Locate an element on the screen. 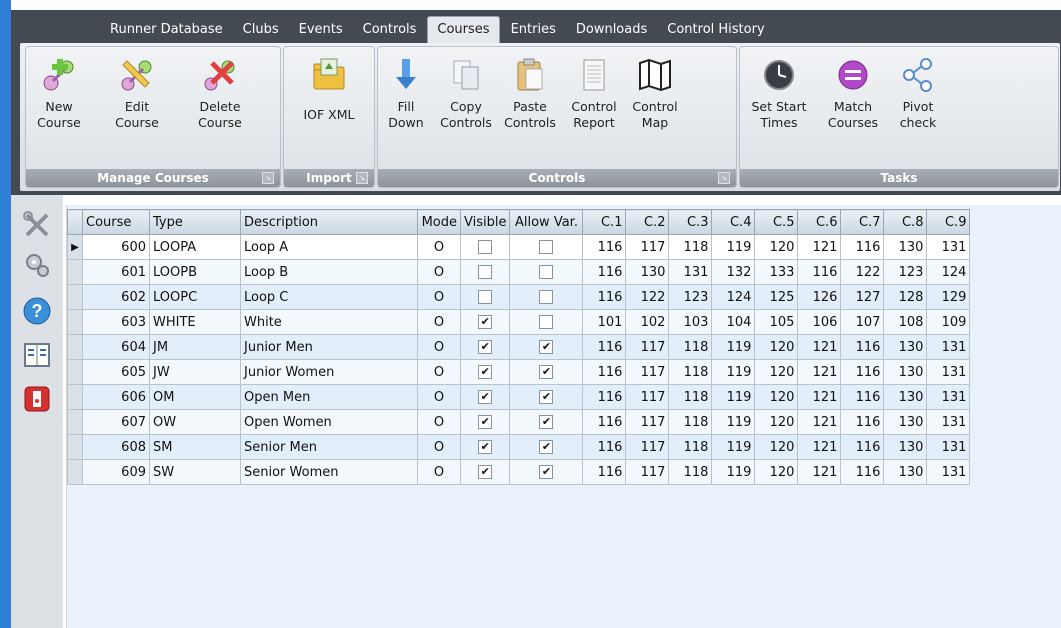  control-cell: 106 is located at coordinates (819, 322).